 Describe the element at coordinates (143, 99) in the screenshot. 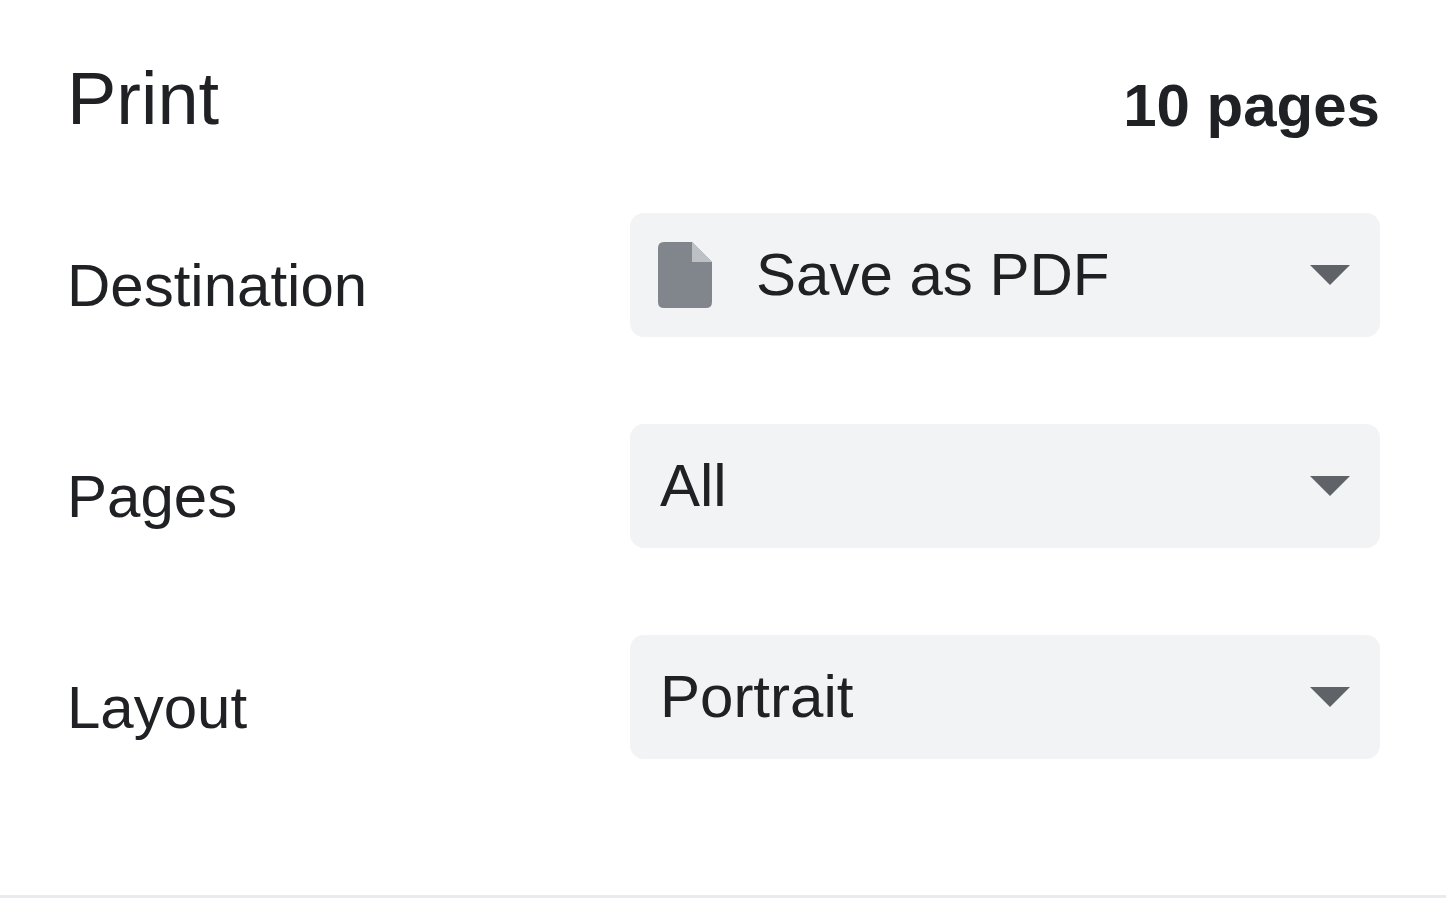

I see `dialog-title: Print` at that location.